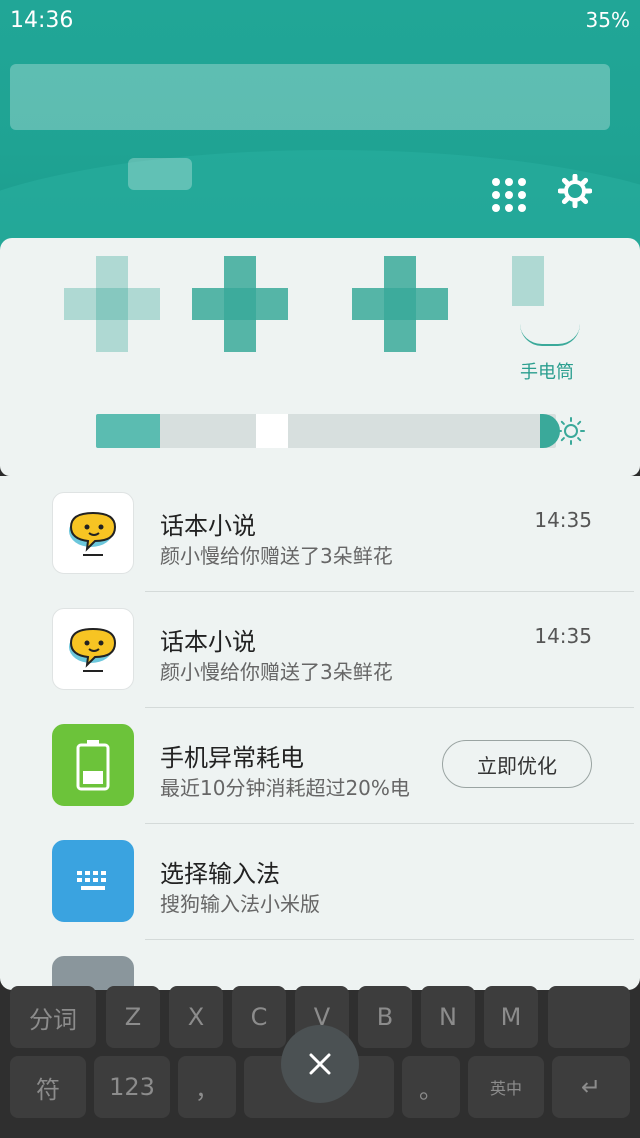 This screenshot has width=640, height=1138. I want to click on key-n: N, so click(448, 1017).